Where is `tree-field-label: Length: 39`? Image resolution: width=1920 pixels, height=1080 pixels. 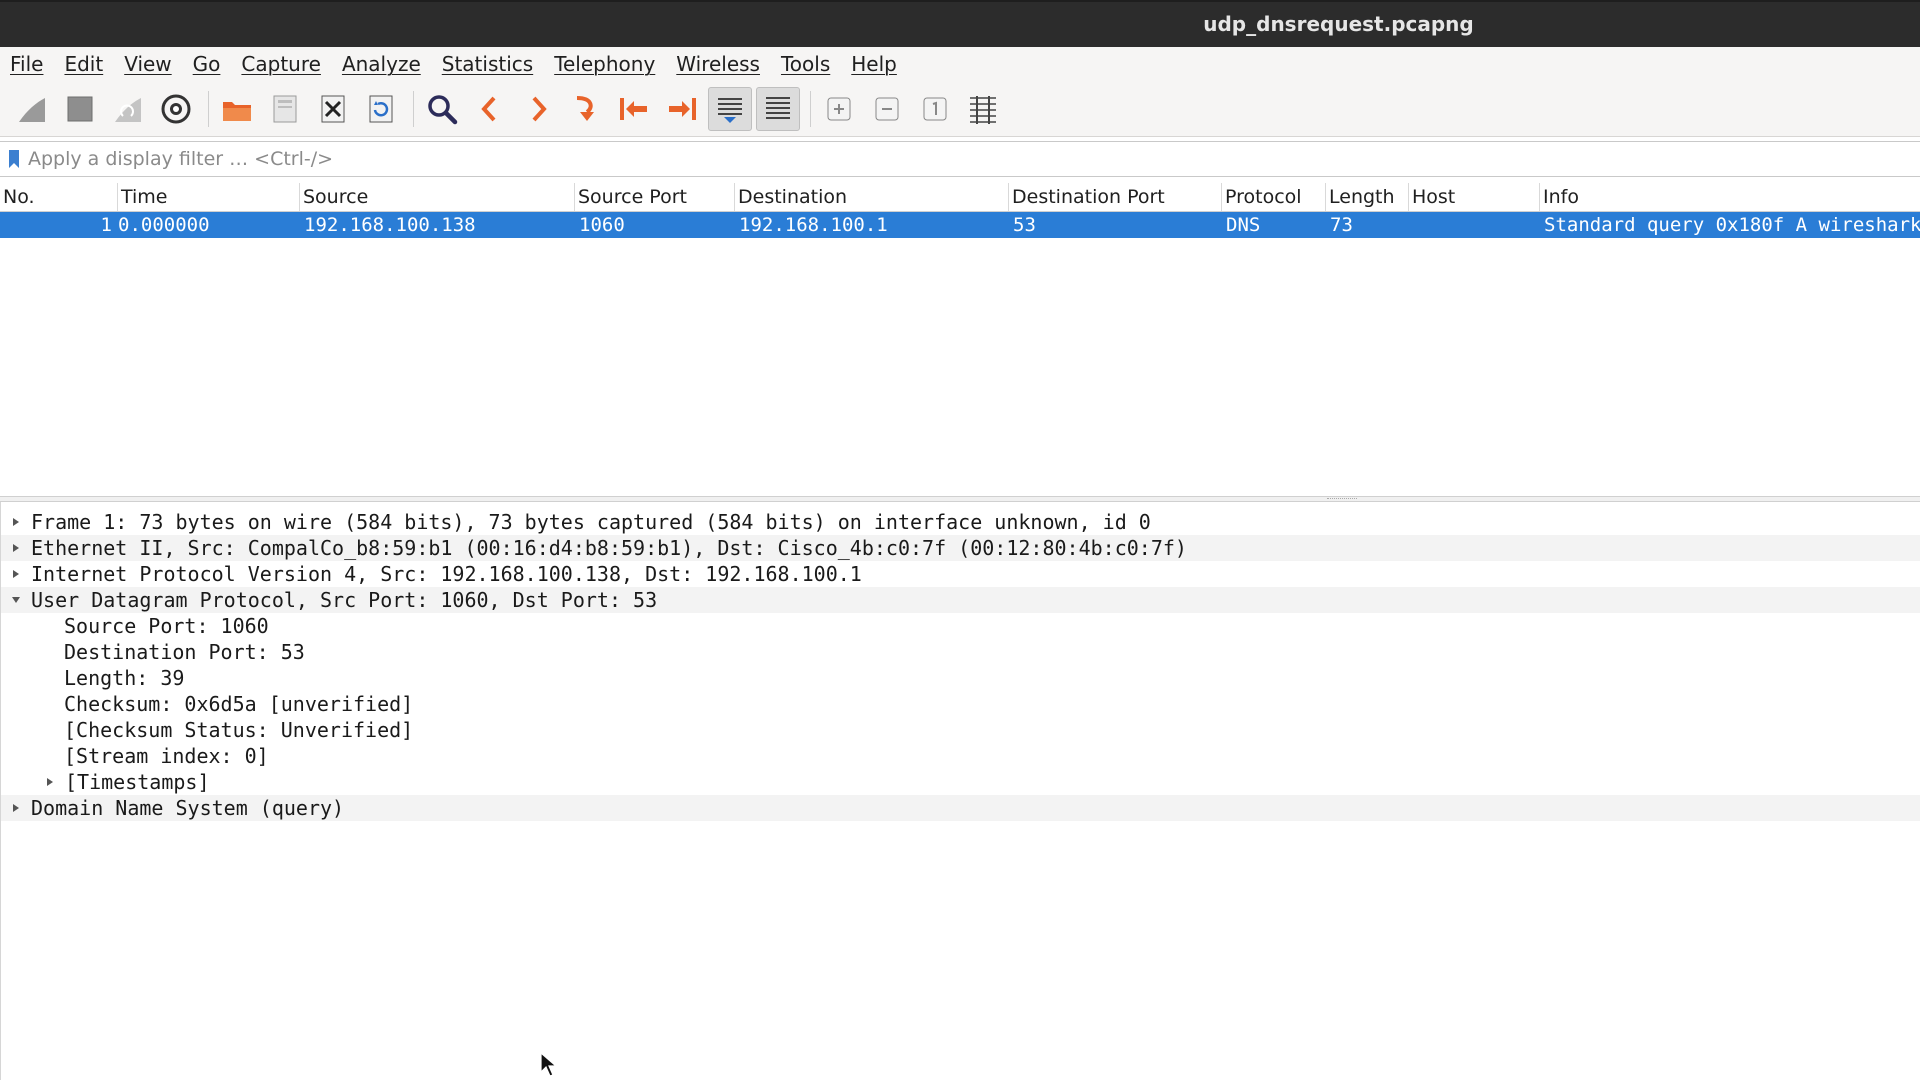
tree-field-label: Length: 39 is located at coordinates (124, 678).